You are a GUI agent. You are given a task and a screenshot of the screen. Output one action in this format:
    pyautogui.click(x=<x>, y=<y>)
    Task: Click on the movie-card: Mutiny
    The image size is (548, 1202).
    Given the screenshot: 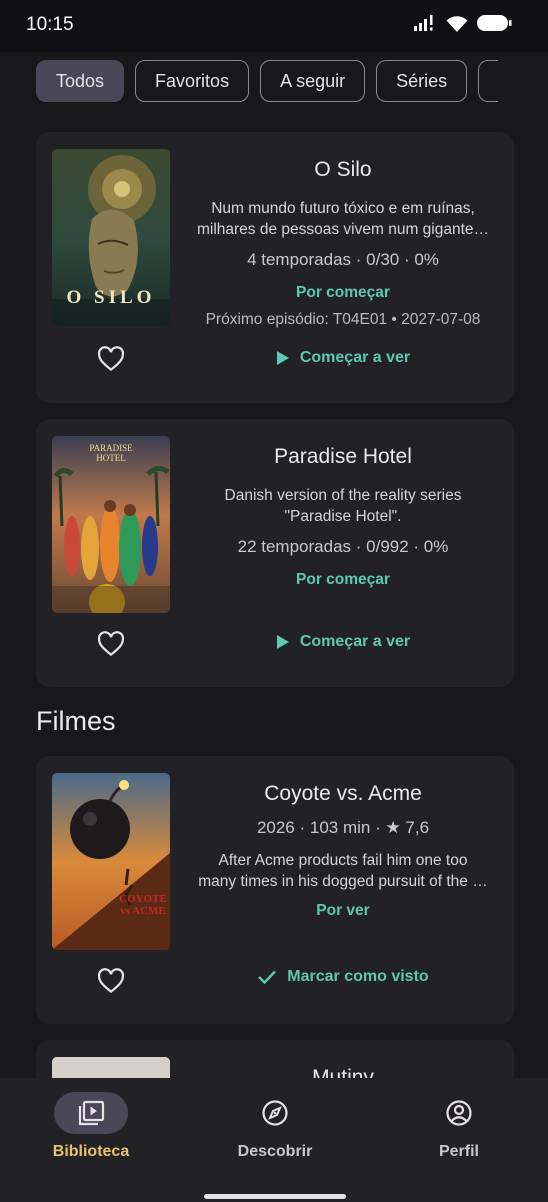 What is the action you would take?
    pyautogui.click(x=275, y=1059)
    